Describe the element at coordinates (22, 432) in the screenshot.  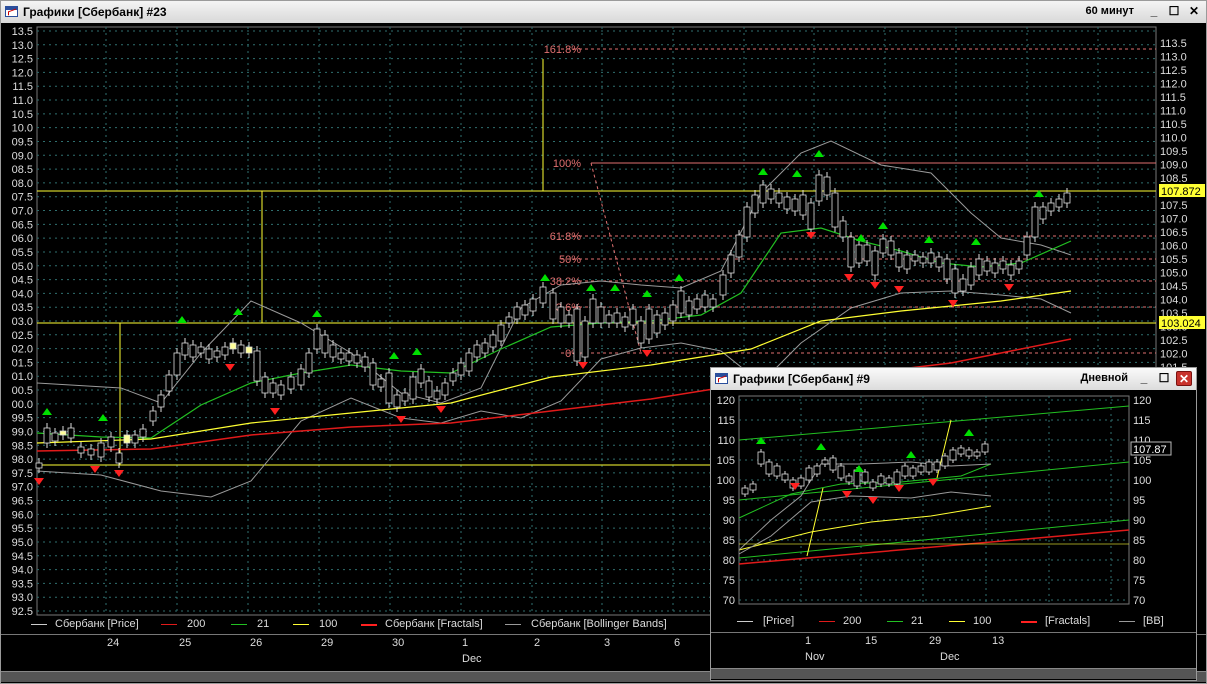
I see `left-axis-tick: 99.0` at that location.